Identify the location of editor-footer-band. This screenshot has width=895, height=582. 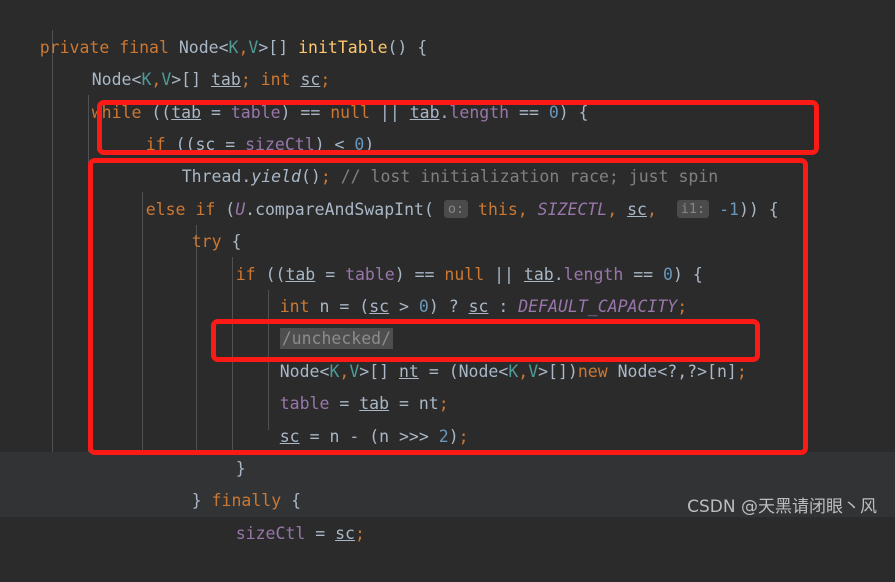
(447, 521).